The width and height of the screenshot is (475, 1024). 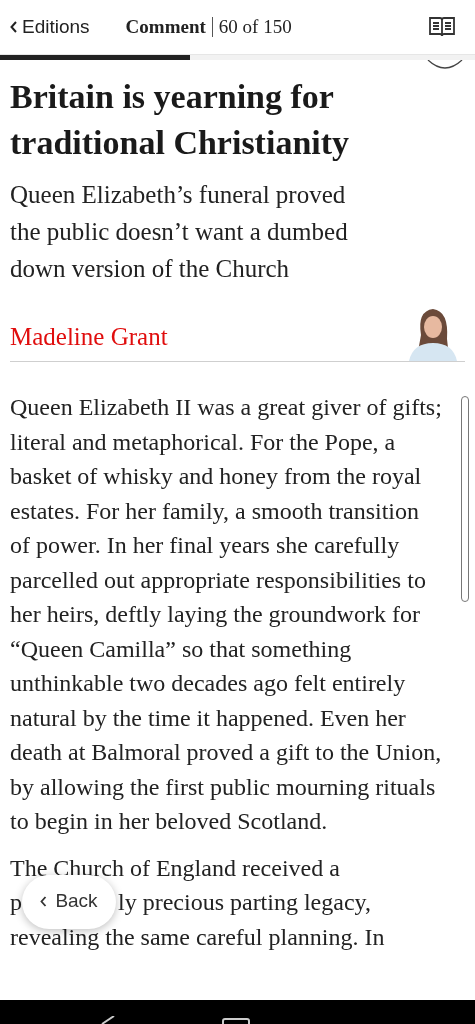 What do you see at coordinates (255, 26) in the screenshot?
I see `article-position: 60 of 150` at bounding box center [255, 26].